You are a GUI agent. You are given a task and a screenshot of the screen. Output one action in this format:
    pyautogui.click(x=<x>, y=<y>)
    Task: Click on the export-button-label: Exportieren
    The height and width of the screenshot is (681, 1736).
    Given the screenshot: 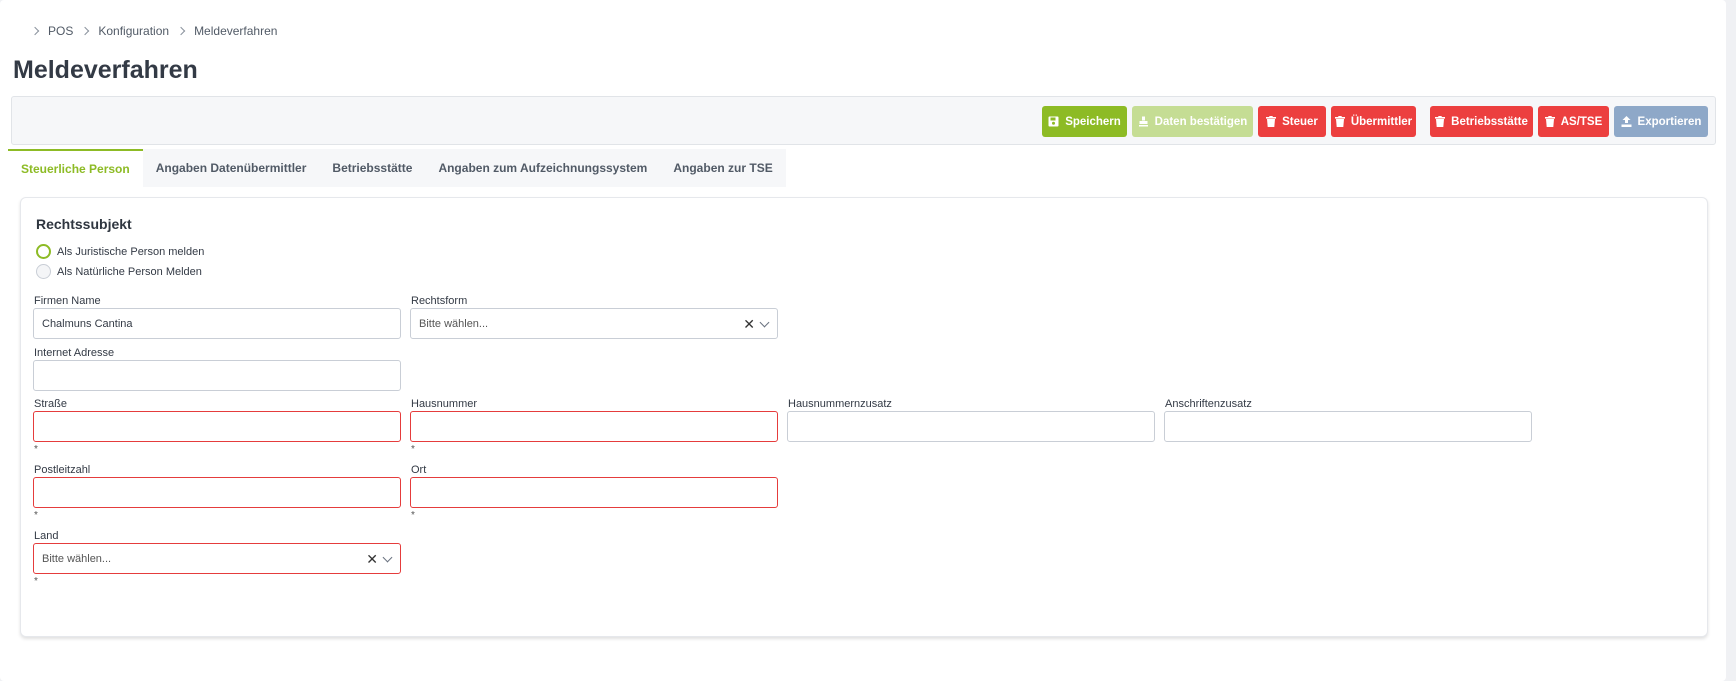 What is the action you would take?
    pyautogui.click(x=1669, y=121)
    